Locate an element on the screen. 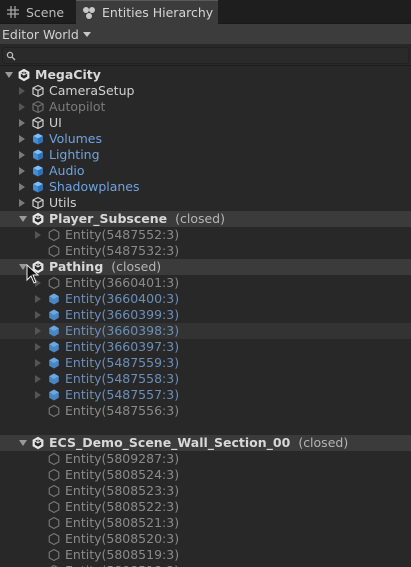 The width and height of the screenshot is (411, 567). tree-row: Shadowplanes is located at coordinates (205, 187).